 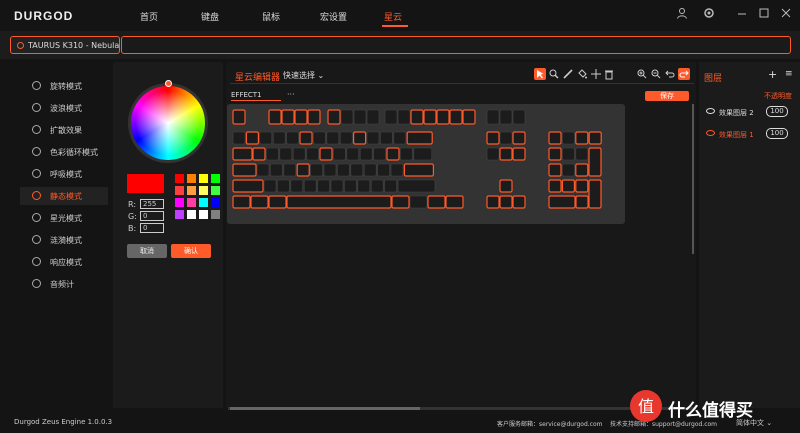 What do you see at coordinates (764, 14) in the screenshot?
I see `maximize-icon` at bounding box center [764, 14].